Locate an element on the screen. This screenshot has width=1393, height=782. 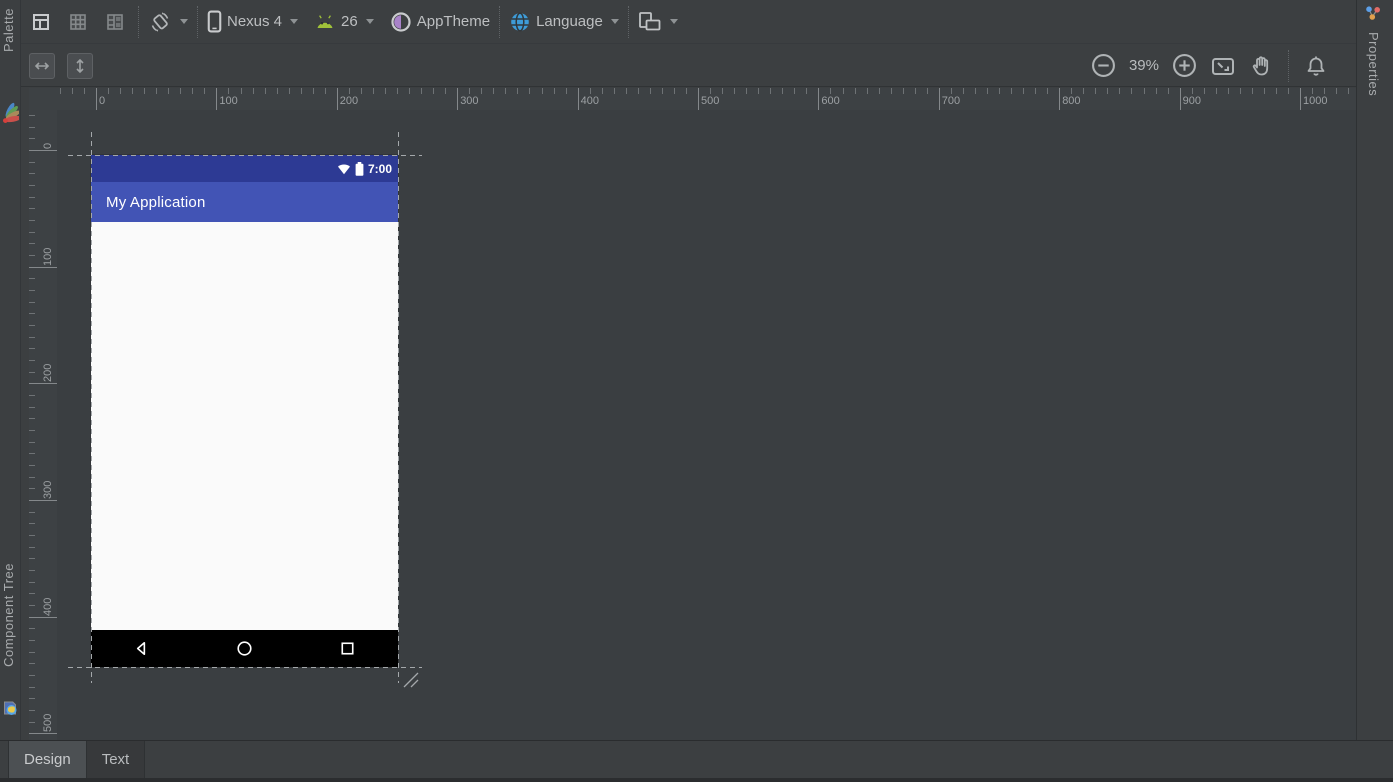
back-icon is located at coordinates (141, 648).